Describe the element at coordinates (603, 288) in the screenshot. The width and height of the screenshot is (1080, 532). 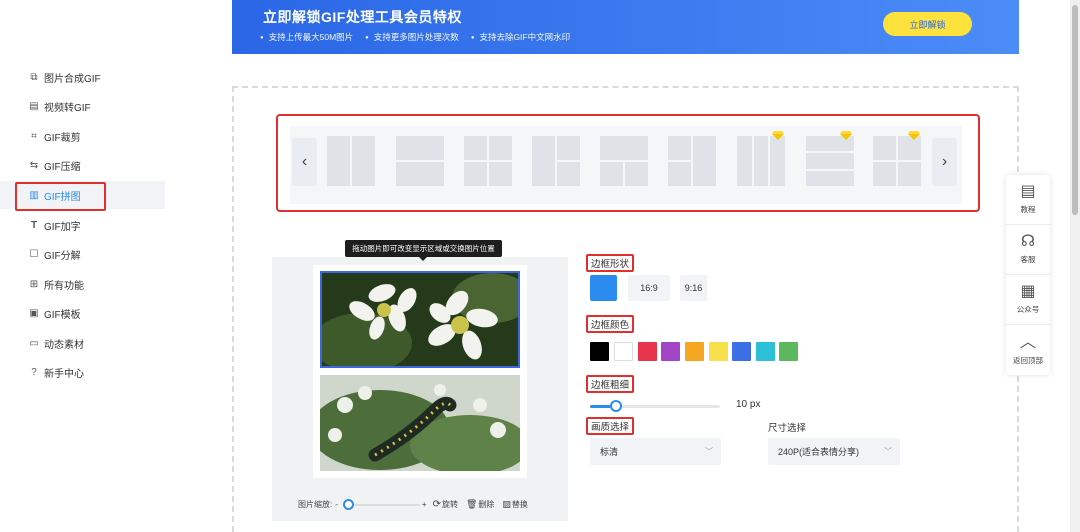
I see `ratio-option-square` at that location.